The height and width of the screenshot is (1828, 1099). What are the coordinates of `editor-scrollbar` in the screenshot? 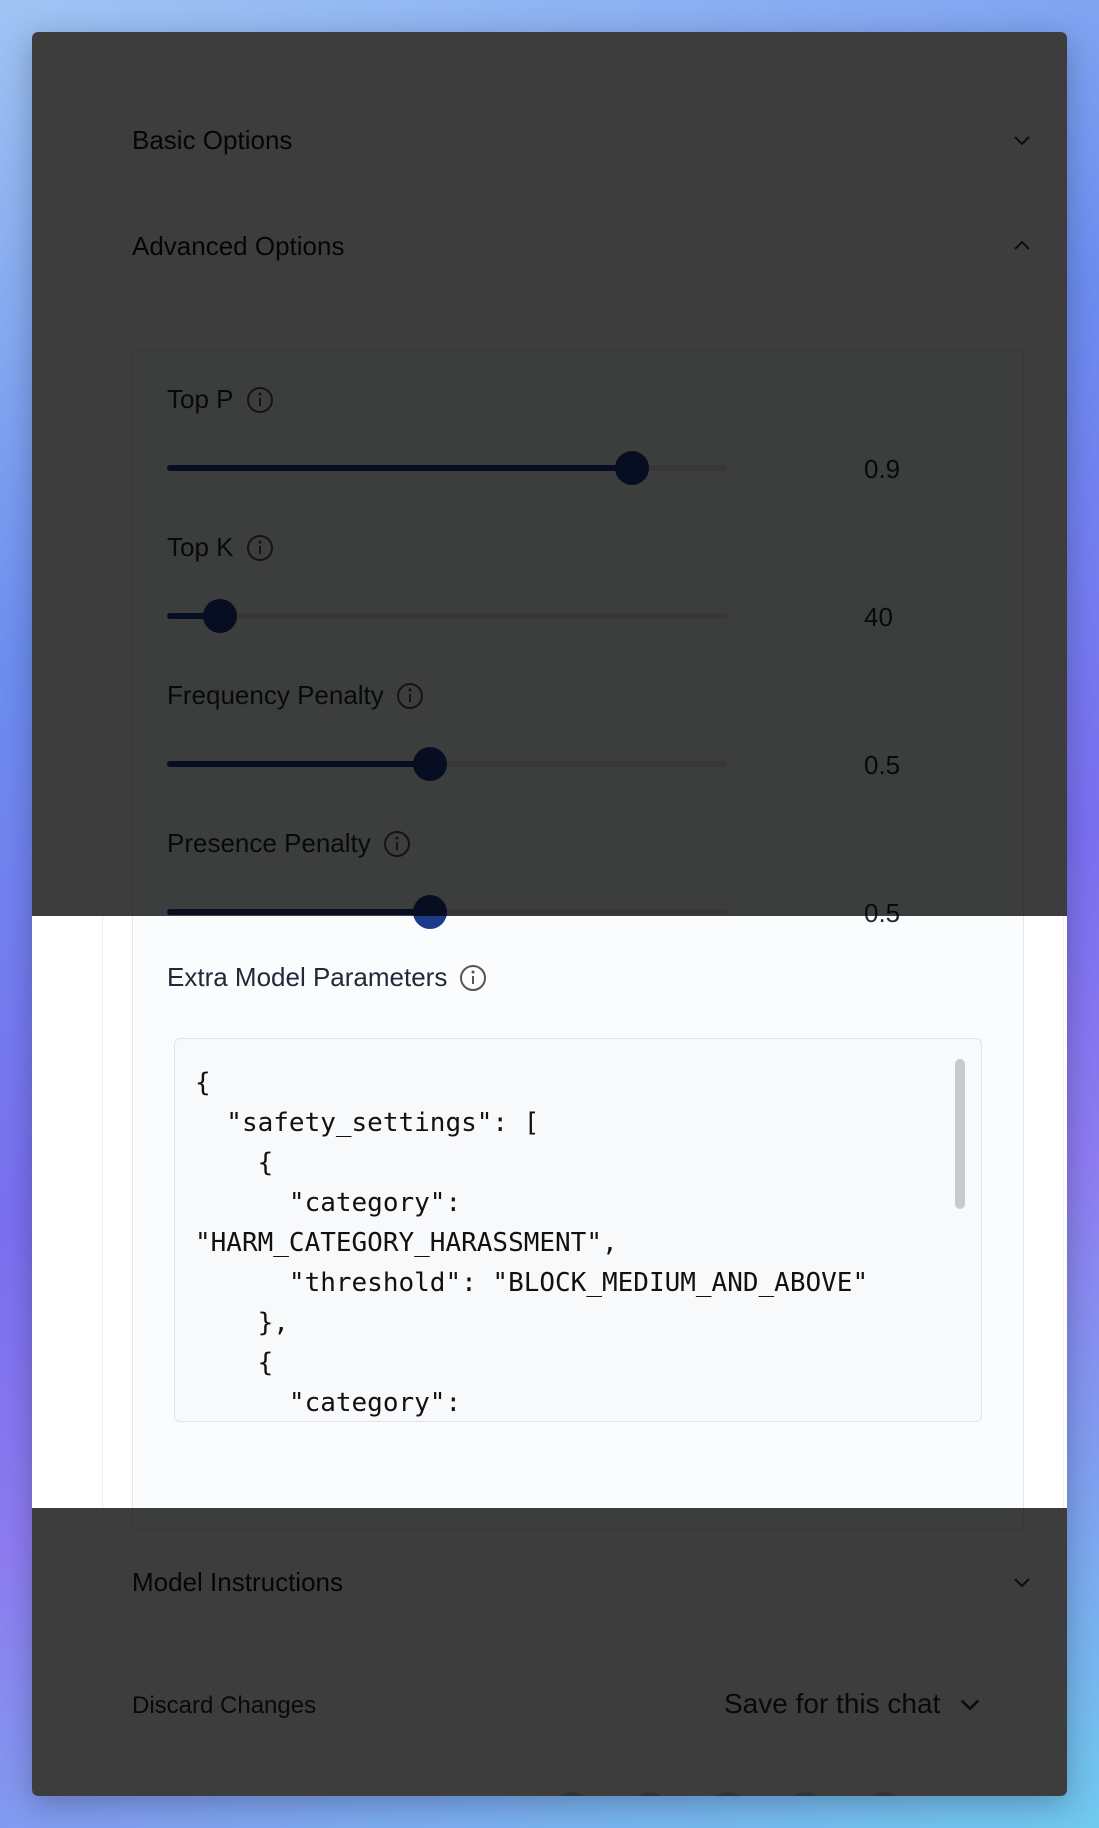 It's located at (960, 1134).